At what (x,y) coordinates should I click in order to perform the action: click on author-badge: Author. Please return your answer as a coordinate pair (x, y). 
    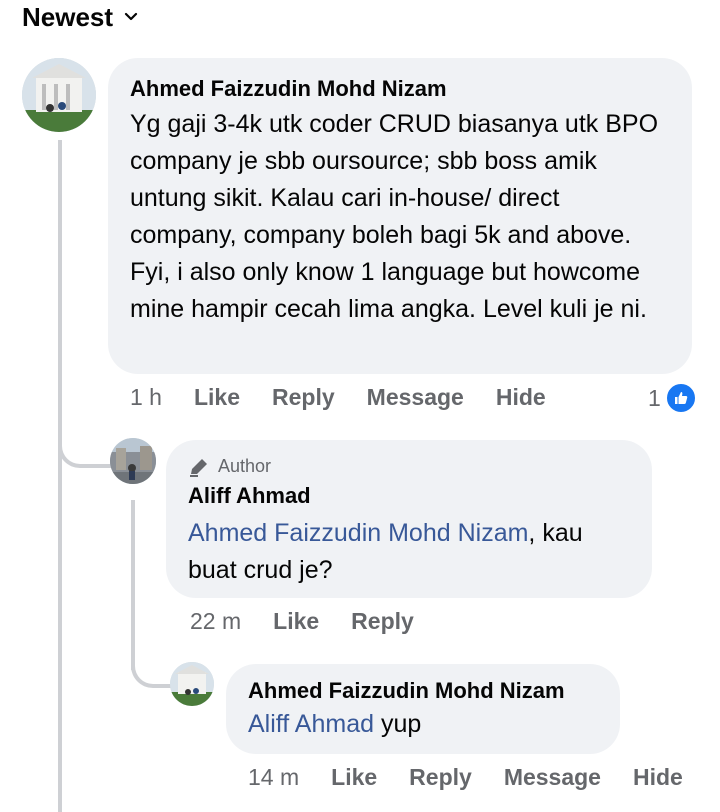
    Looking at the image, I should click on (409, 466).